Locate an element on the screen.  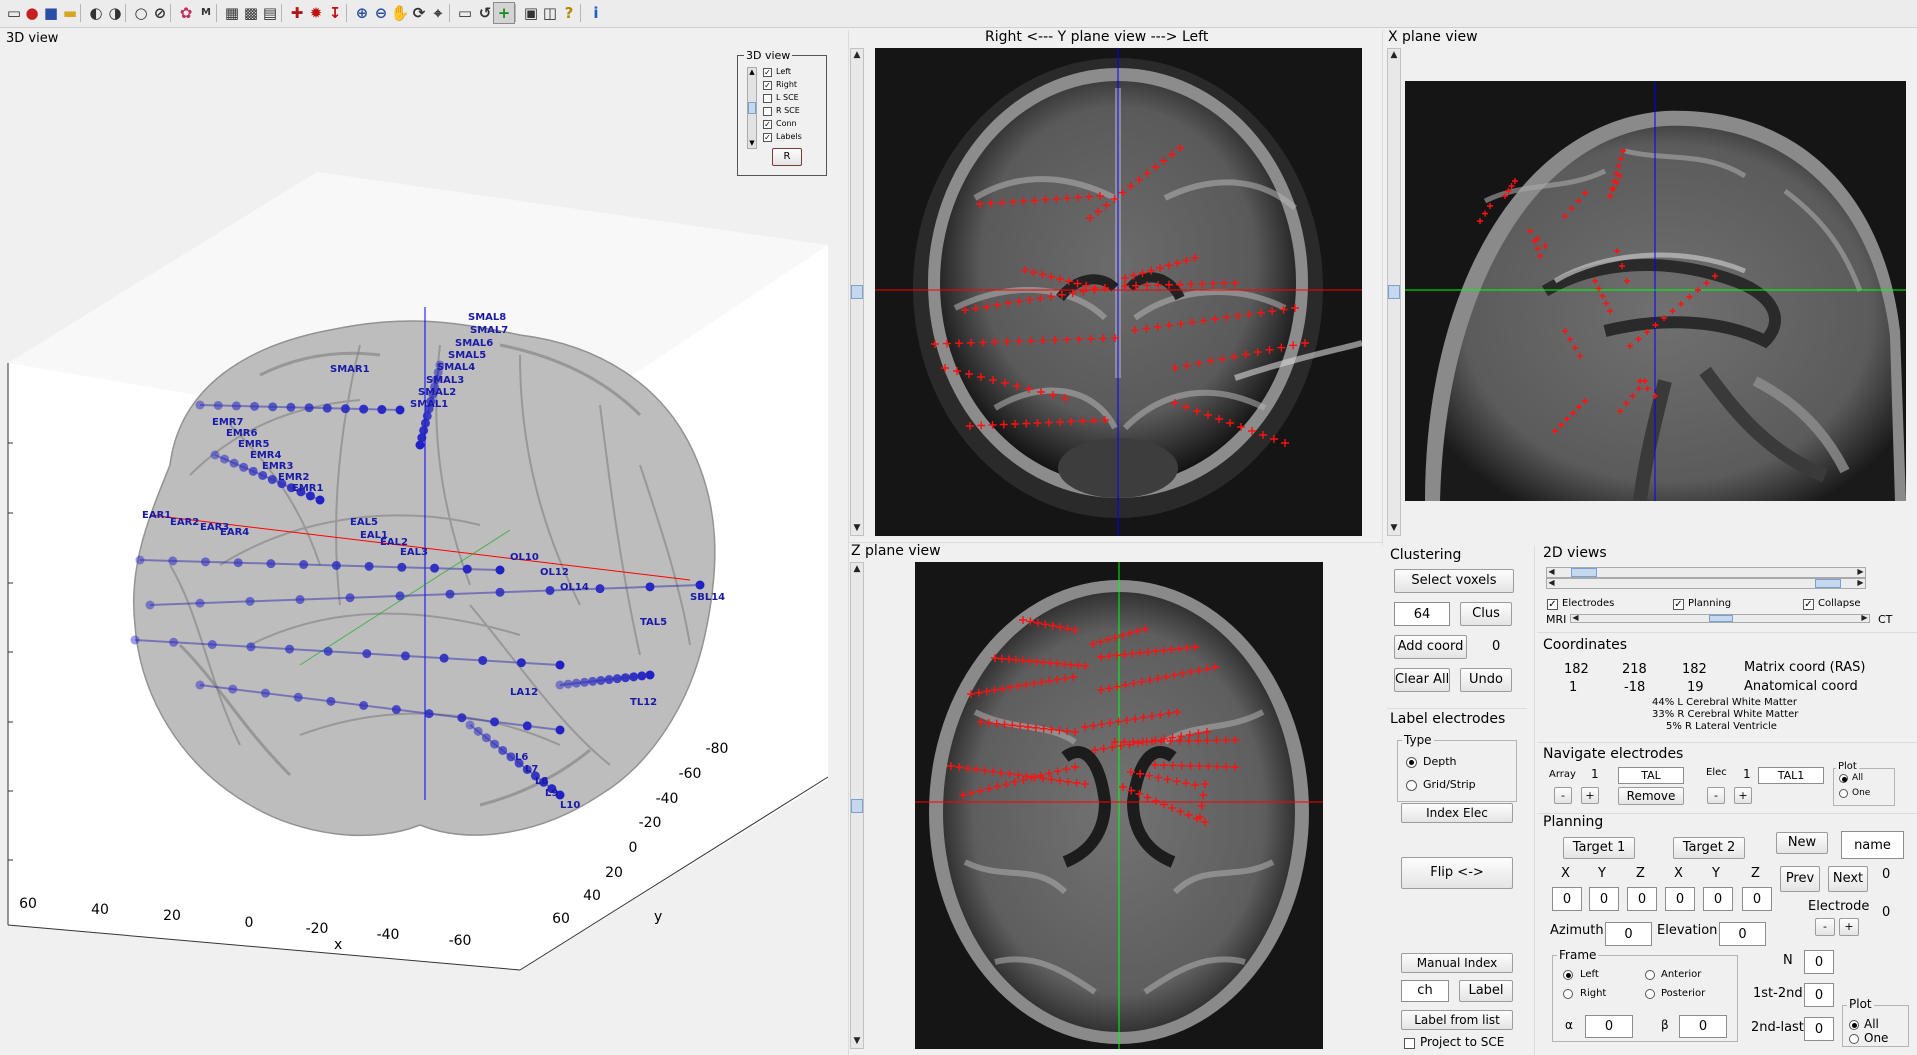
navigate-plot-one-radio is located at coordinates (1843, 793).